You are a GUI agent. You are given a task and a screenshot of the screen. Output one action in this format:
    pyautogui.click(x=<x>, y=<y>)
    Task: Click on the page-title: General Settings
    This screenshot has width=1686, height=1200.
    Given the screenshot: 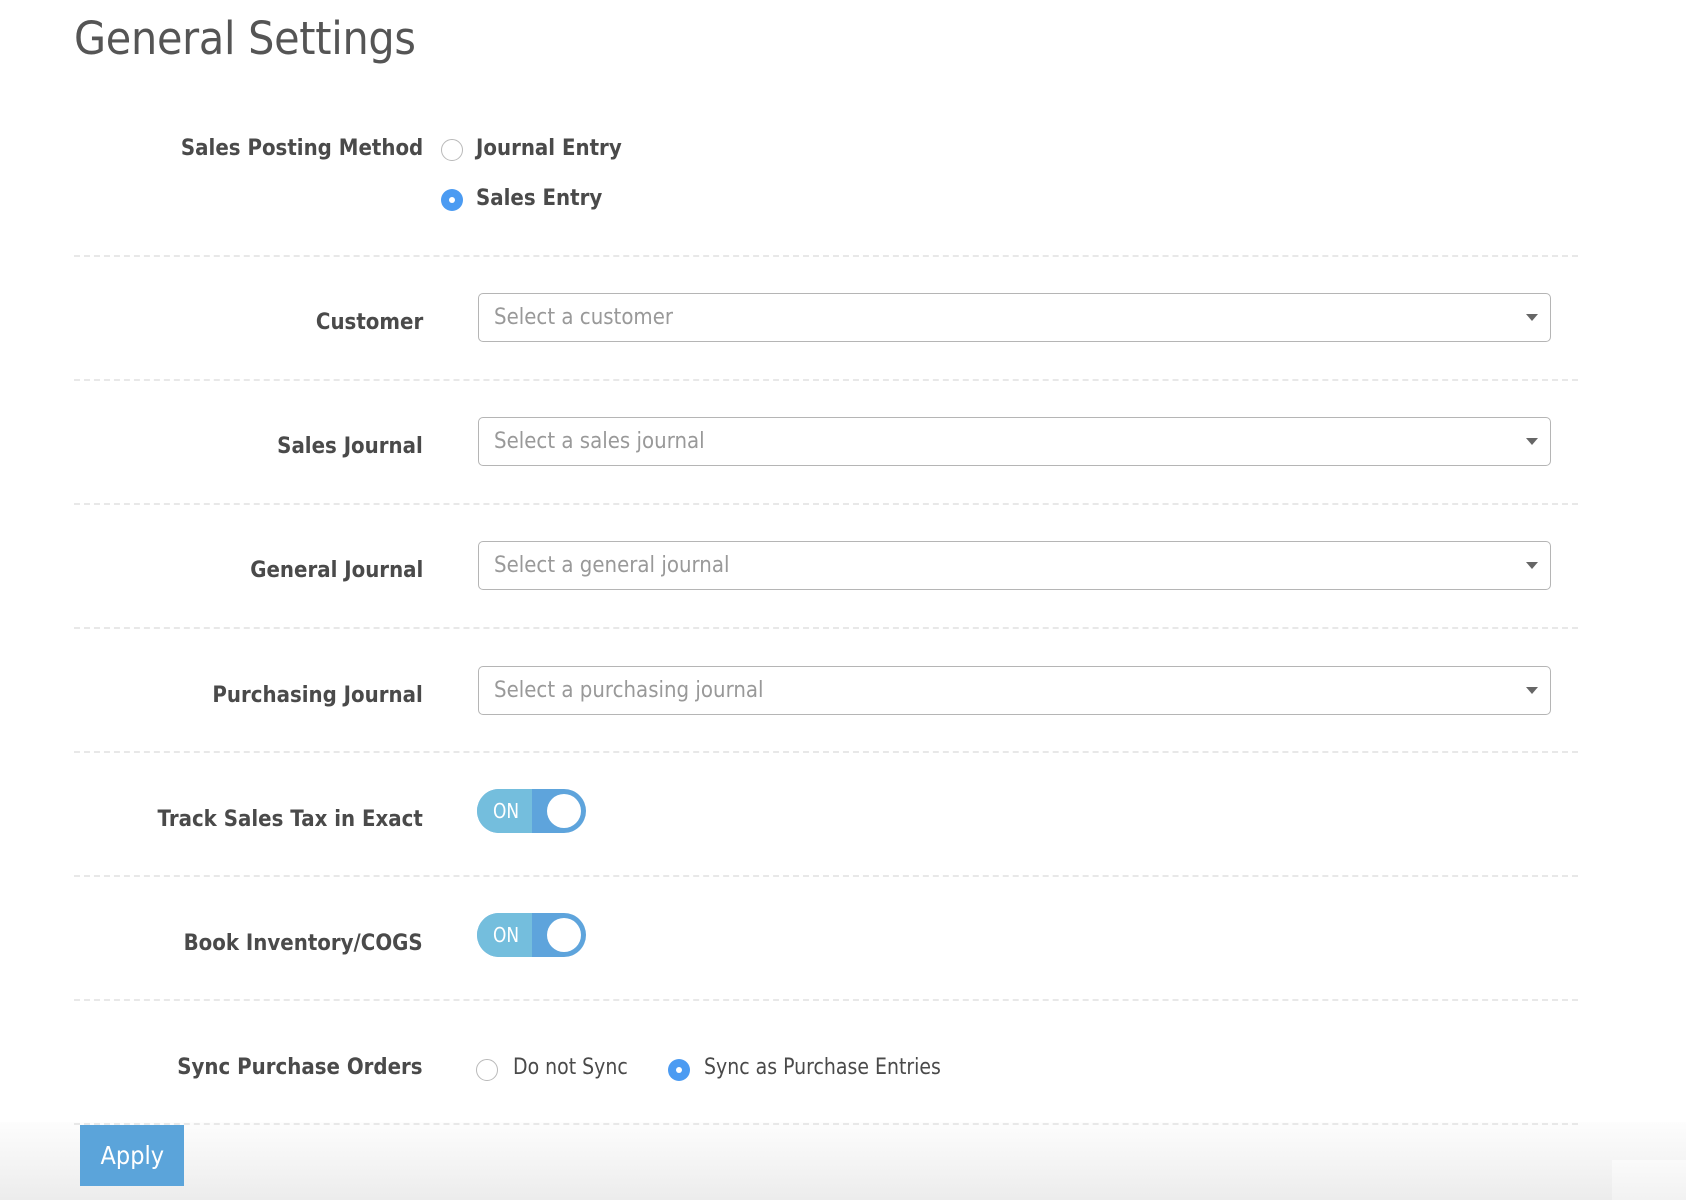 What is the action you would take?
    pyautogui.click(x=245, y=38)
    